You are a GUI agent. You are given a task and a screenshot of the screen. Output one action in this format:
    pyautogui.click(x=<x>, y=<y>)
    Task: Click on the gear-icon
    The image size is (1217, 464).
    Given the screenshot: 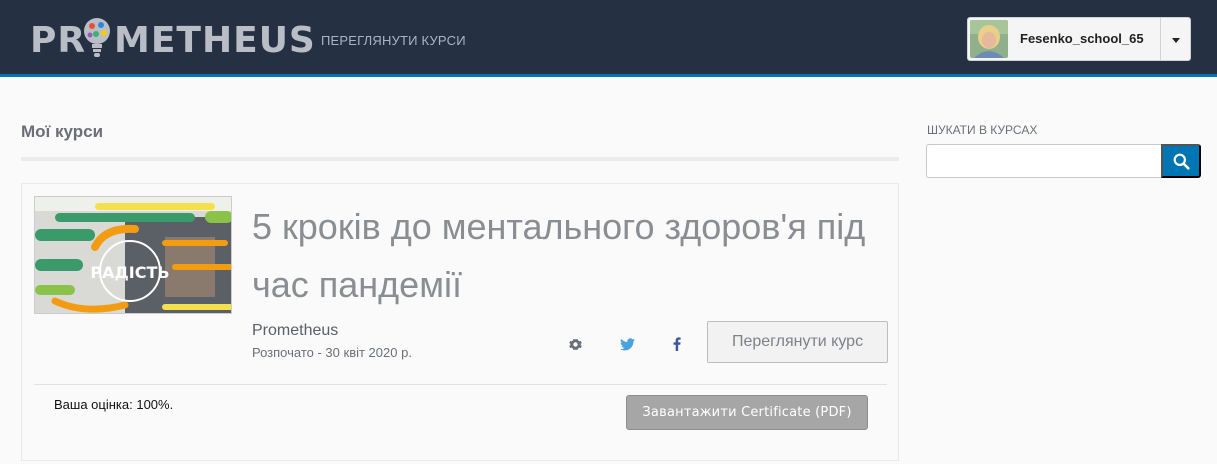 What is the action you would take?
    pyautogui.click(x=575, y=344)
    